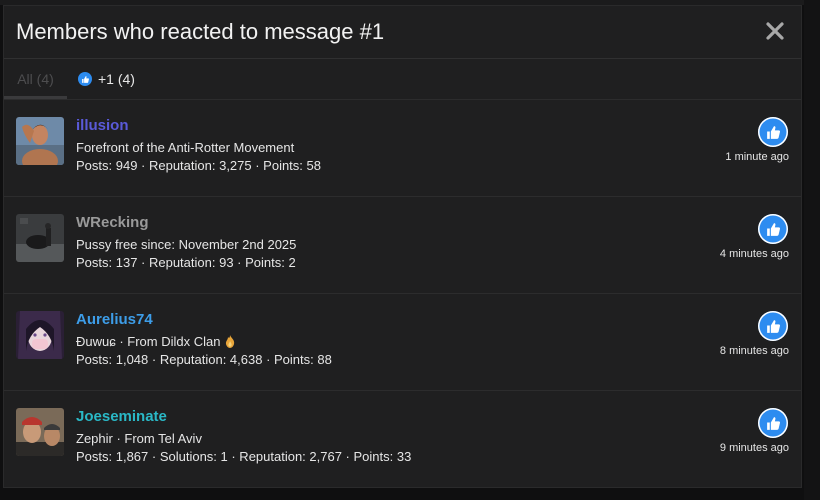  What do you see at coordinates (114, 319) in the screenshot?
I see `username-link: Aurelius74` at bounding box center [114, 319].